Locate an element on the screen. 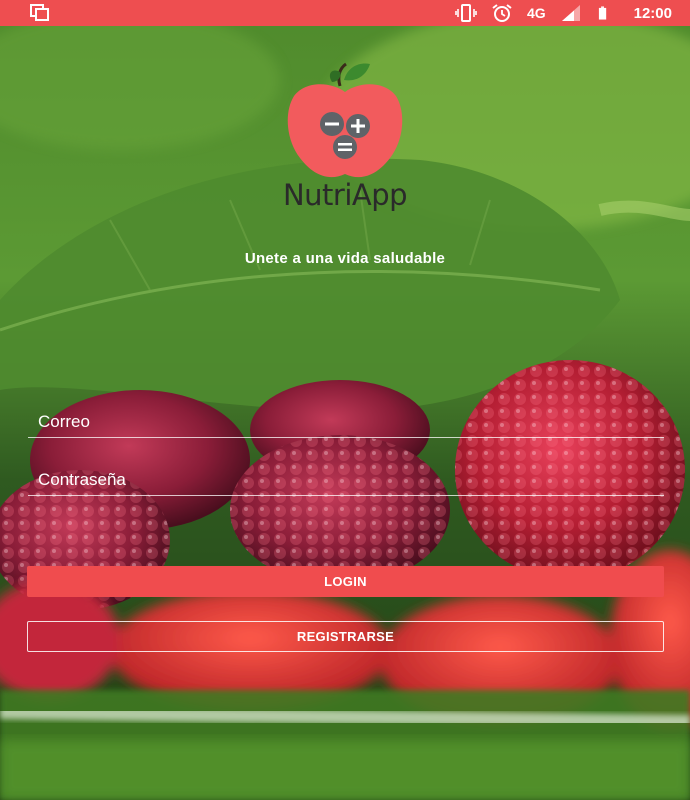 This screenshot has height=800, width=690. email-field-container is located at coordinates (346, 426).